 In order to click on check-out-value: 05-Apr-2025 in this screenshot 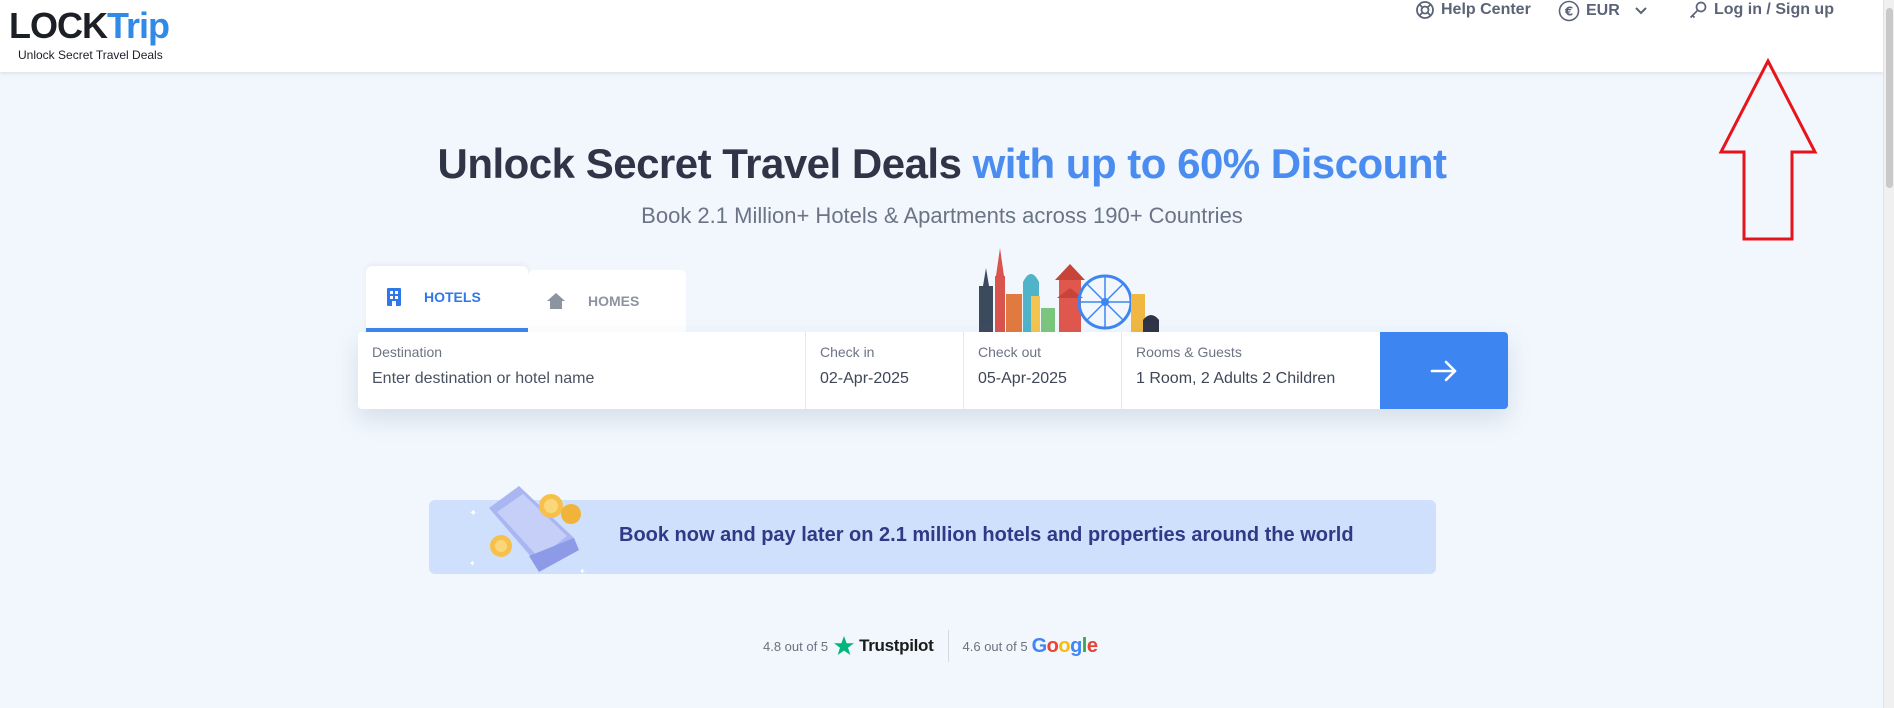, I will do `click(1022, 378)`.